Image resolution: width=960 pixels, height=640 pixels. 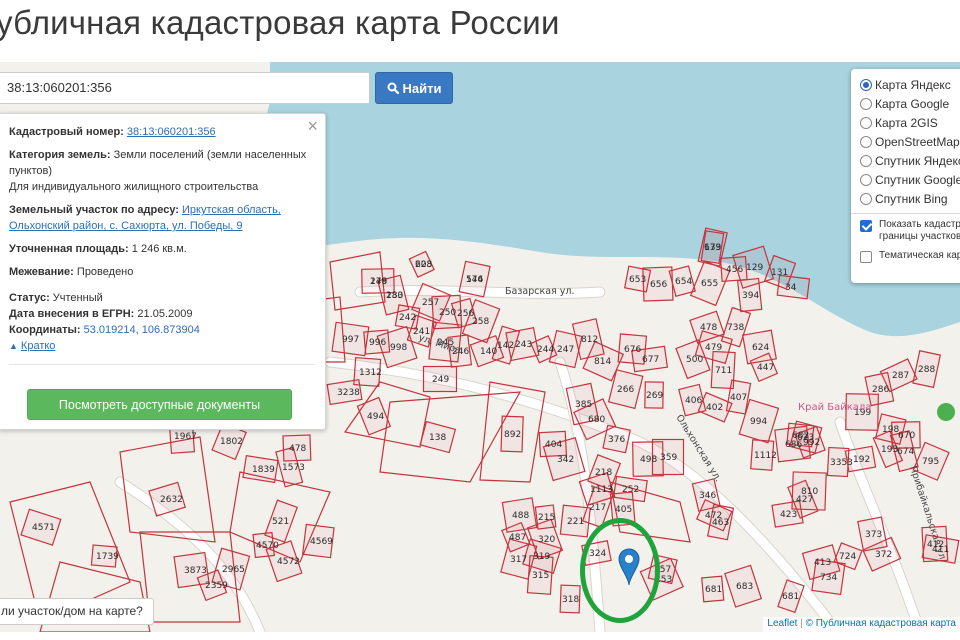 What do you see at coordinates (60, 155) in the screenshot?
I see `category-label: Категория земель:` at bounding box center [60, 155].